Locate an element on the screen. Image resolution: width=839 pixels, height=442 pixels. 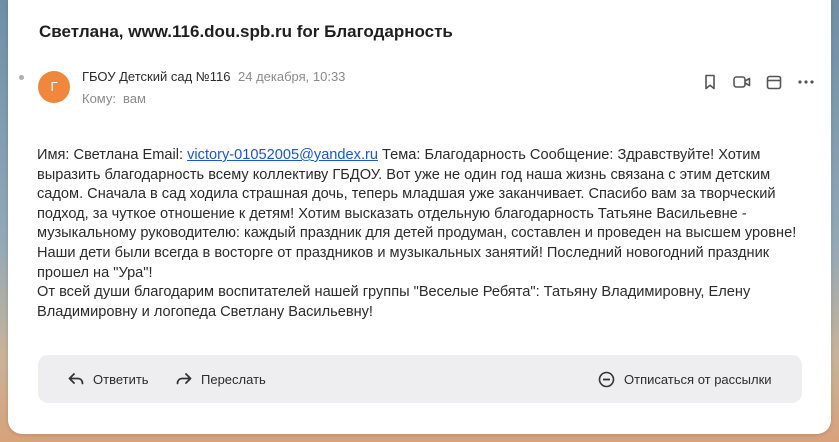
sender-name: ГБОУ Детский сад №116 is located at coordinates (156, 76).